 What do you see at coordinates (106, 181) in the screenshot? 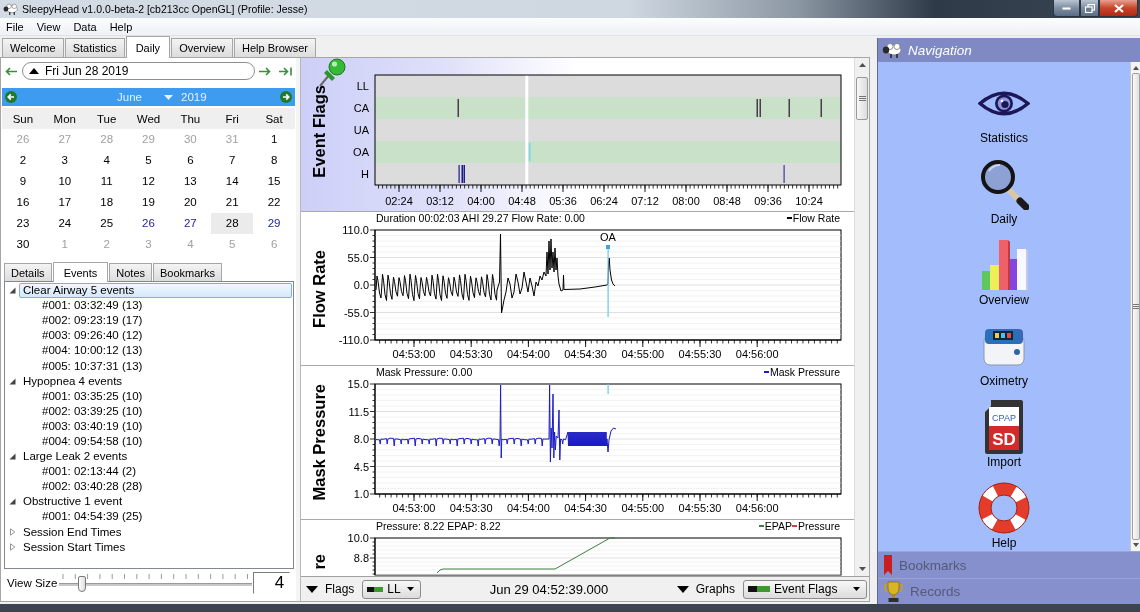
I see `calendar-day: 11` at bounding box center [106, 181].